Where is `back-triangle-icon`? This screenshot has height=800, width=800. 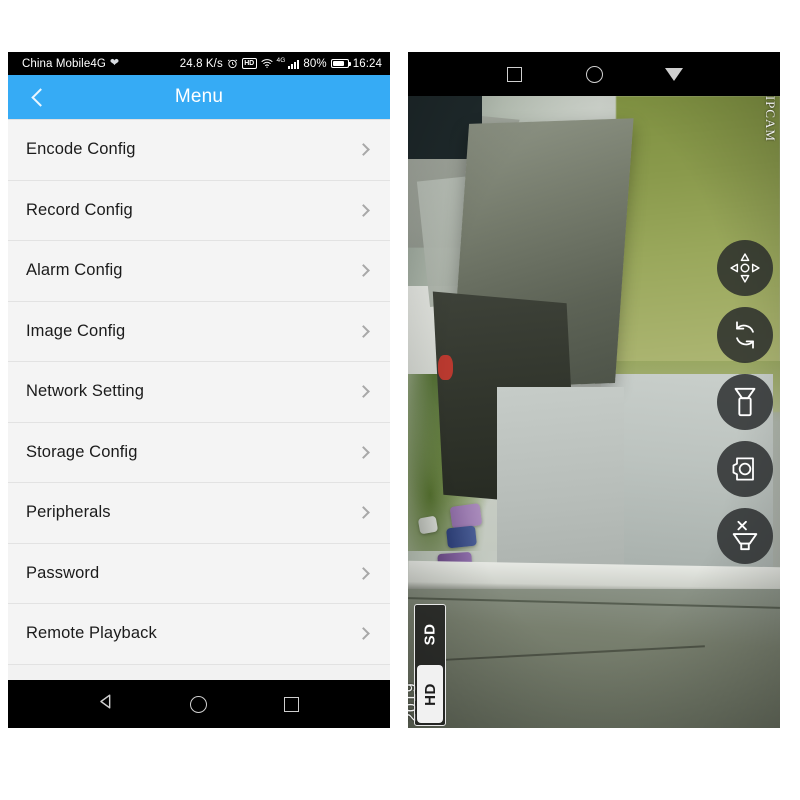
back-triangle-icon is located at coordinates (106, 704).